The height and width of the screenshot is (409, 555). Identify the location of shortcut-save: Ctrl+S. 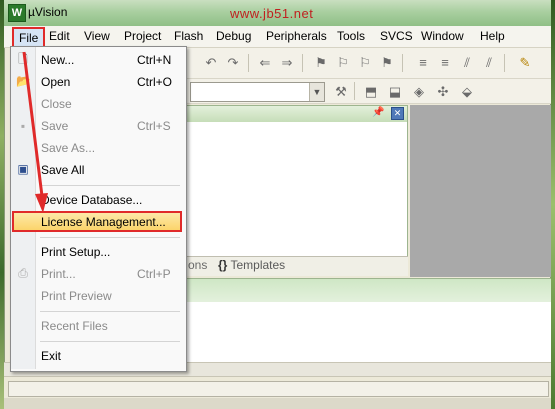
(154, 126).